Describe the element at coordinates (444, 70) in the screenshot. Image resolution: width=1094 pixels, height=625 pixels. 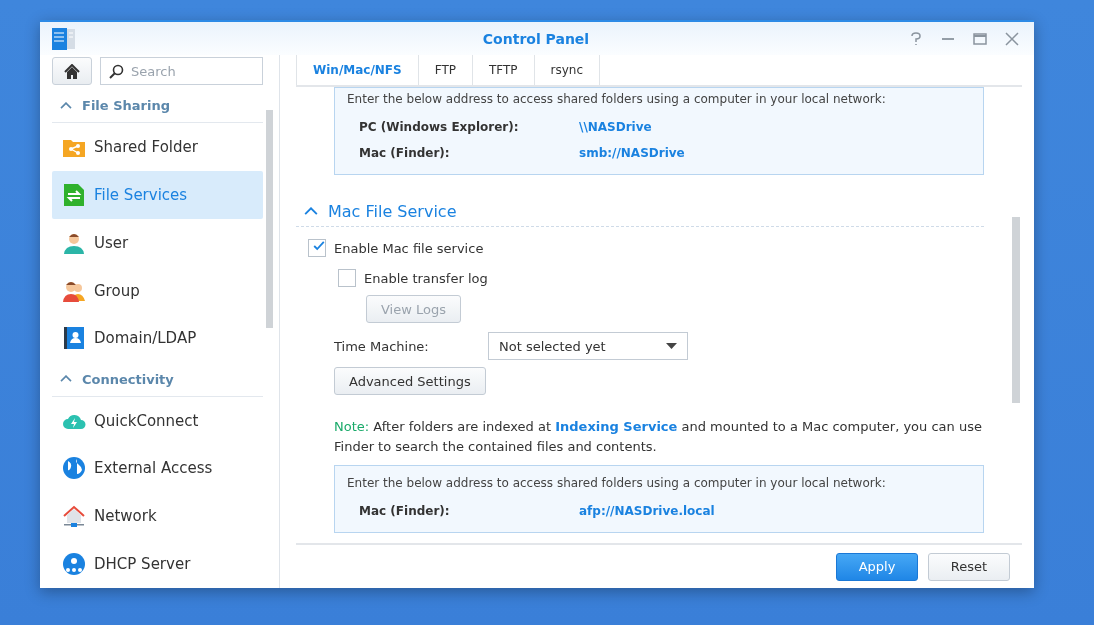
I see `tab: FTP` at that location.